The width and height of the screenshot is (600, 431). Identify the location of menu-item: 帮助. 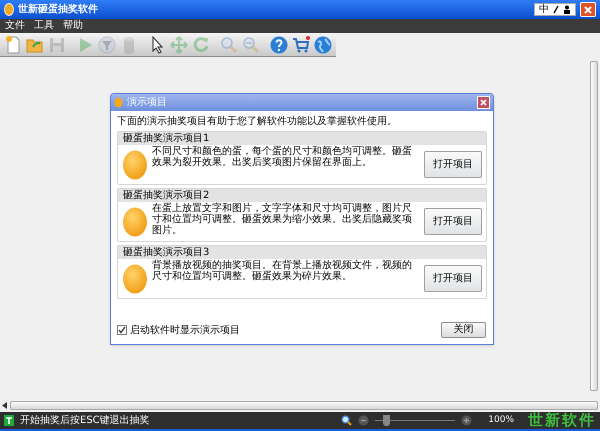
(73, 26).